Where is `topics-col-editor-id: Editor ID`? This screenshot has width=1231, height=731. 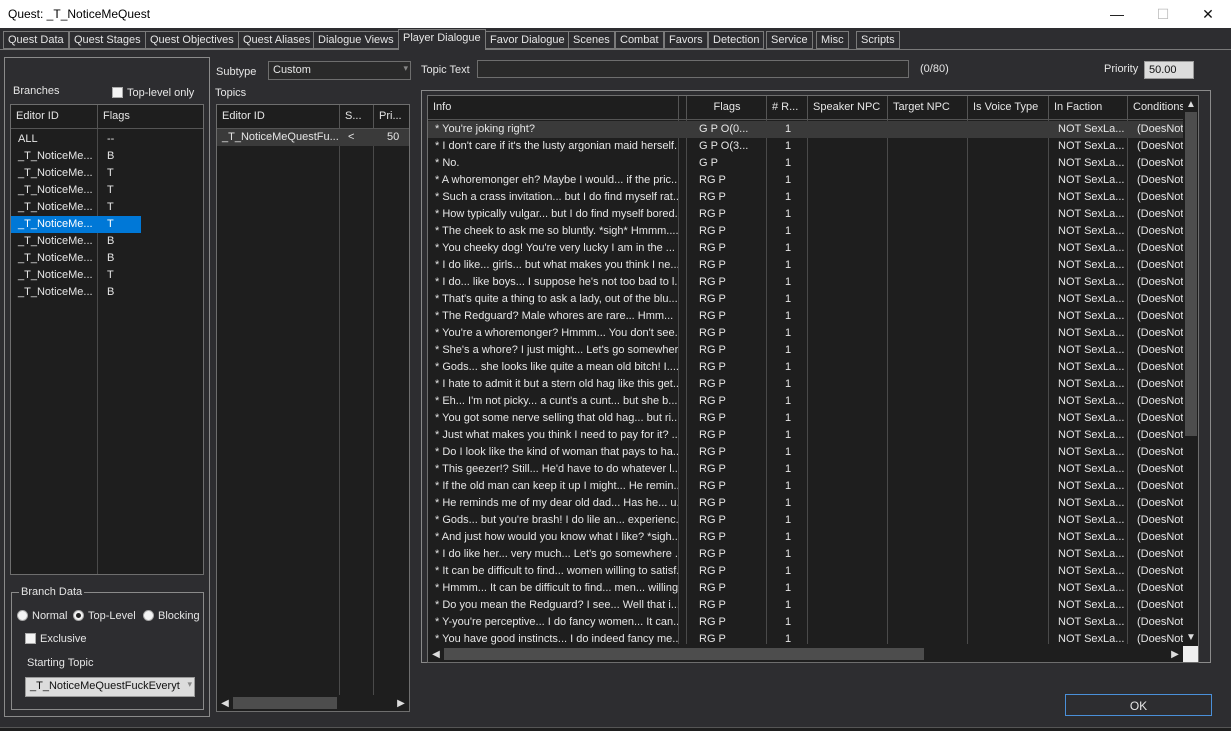
topics-col-editor-id: Editor ID is located at coordinates (278, 117).